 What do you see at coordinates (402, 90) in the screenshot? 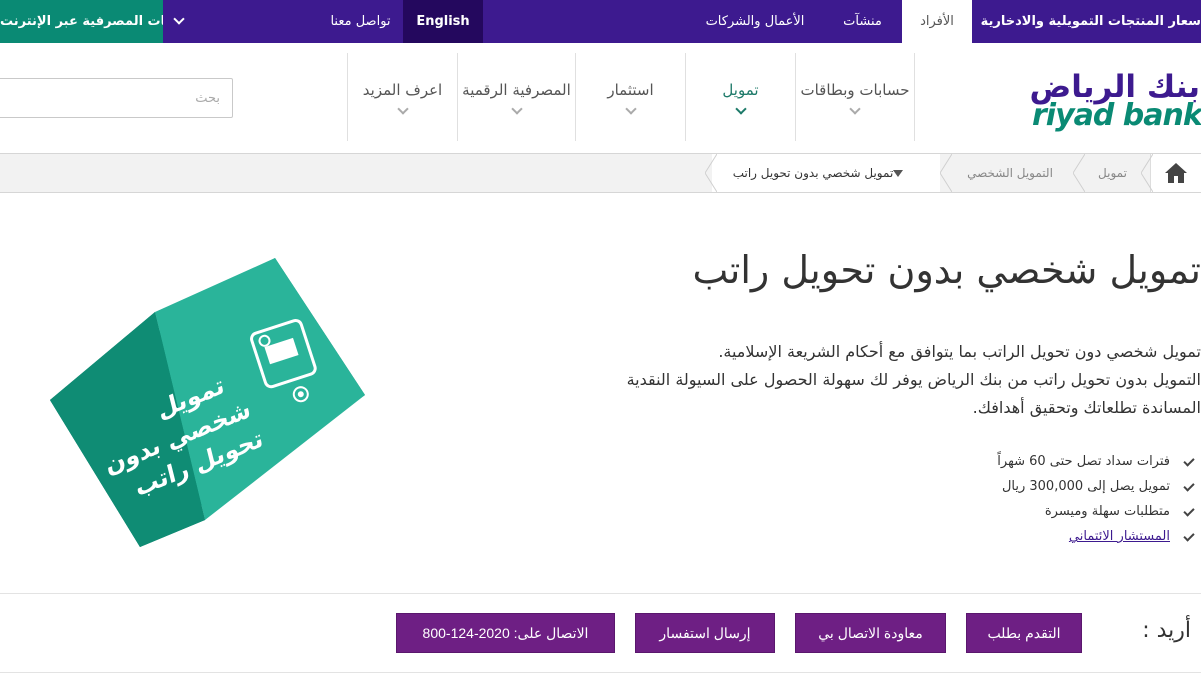
I see `nav-item-label: اعرف المزيد` at bounding box center [402, 90].